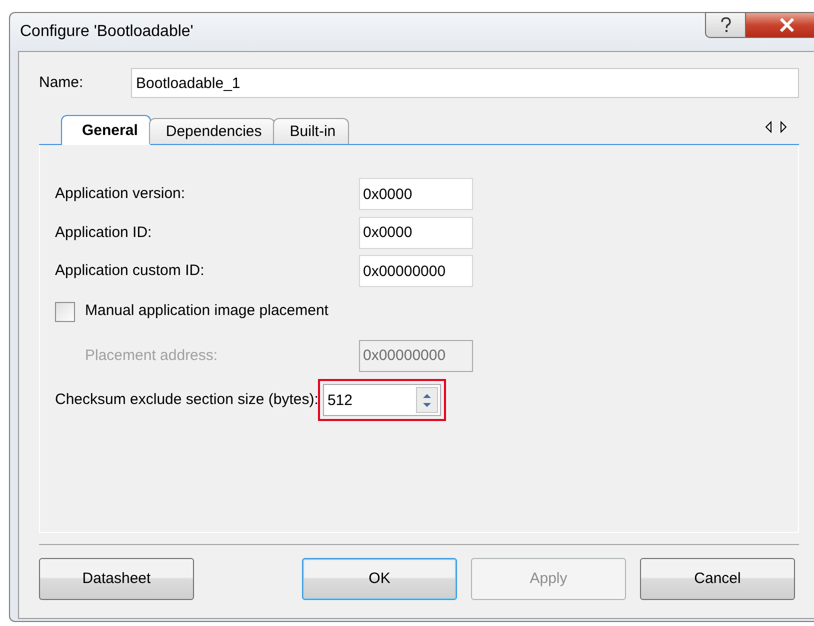  I want to click on close-button, so click(780, 25).